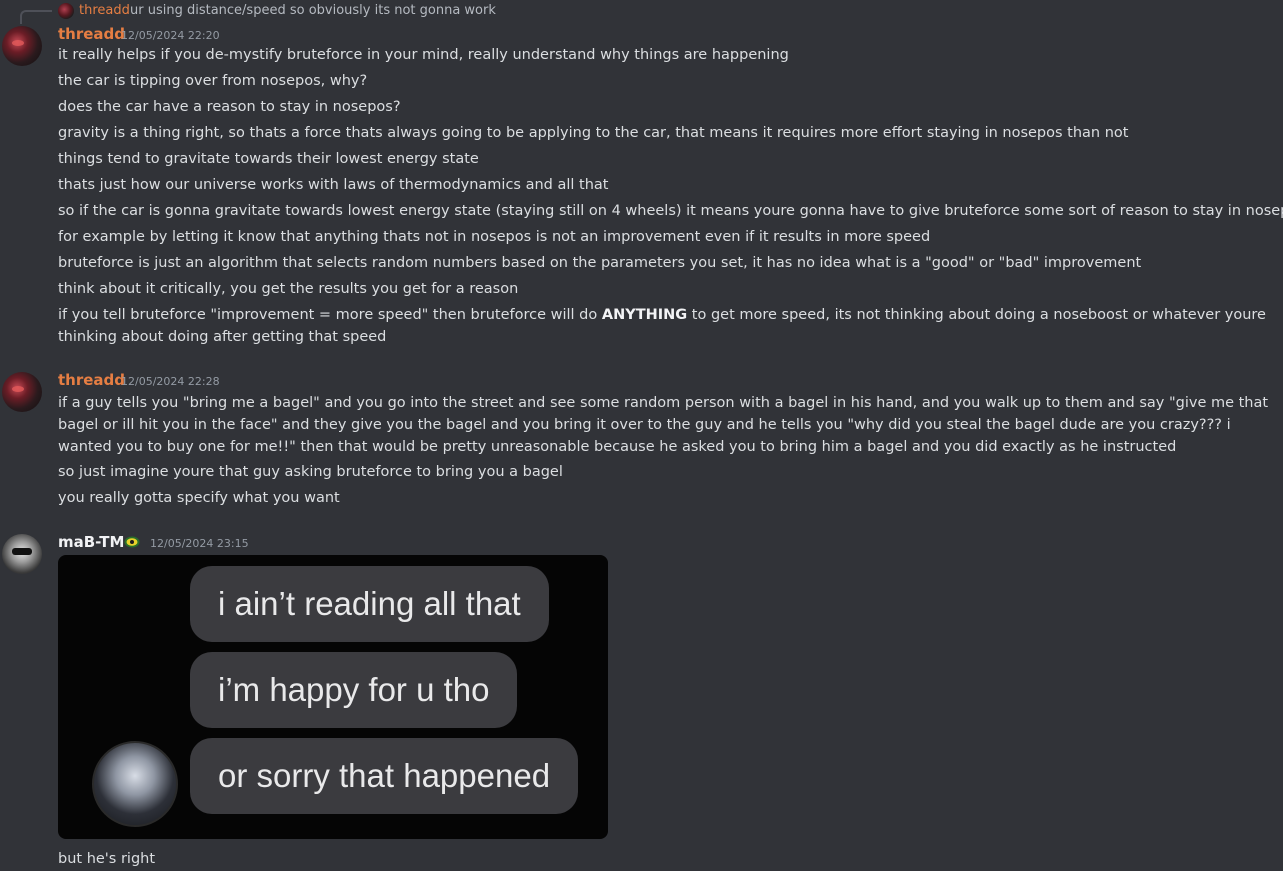  What do you see at coordinates (199, 498) in the screenshot?
I see `message-line: you really gotta specify what you want` at bounding box center [199, 498].